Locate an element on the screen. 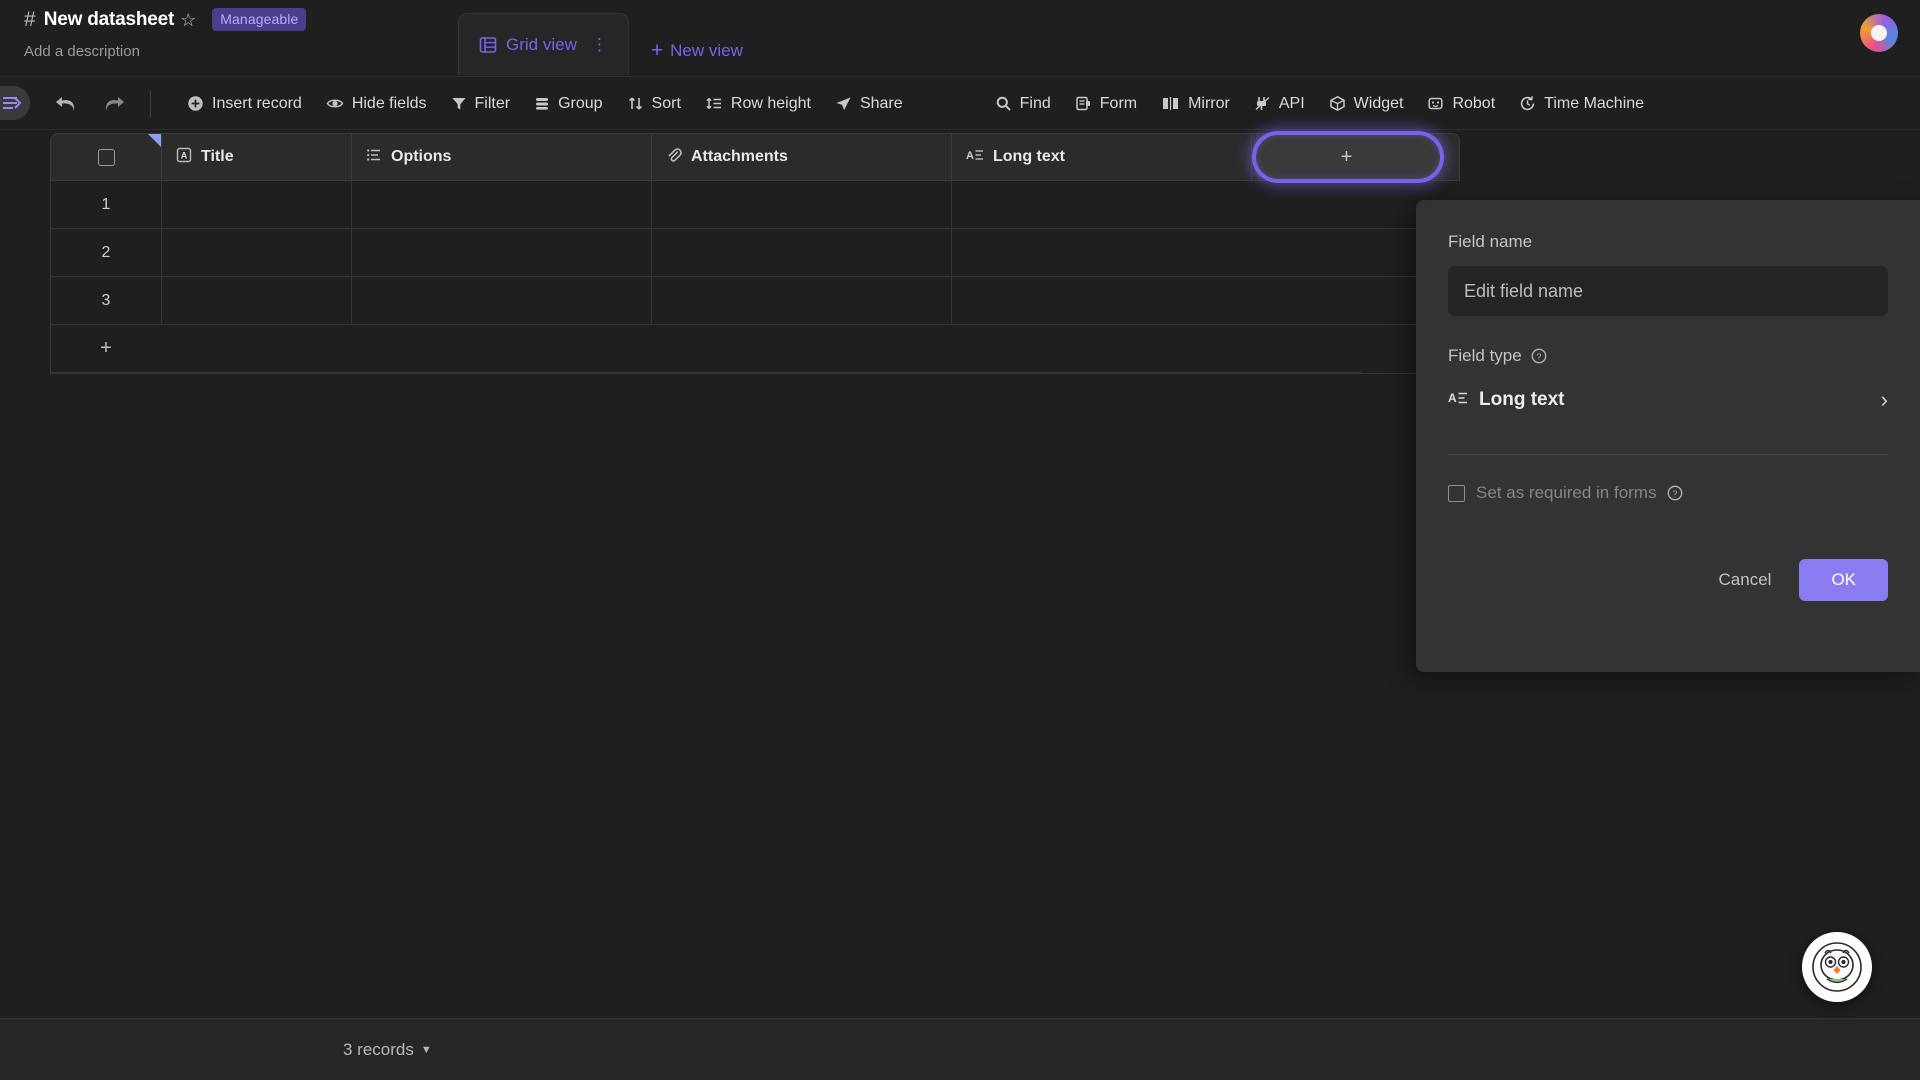 The width and height of the screenshot is (1920, 1080). form-icon is located at coordinates (1083, 103).